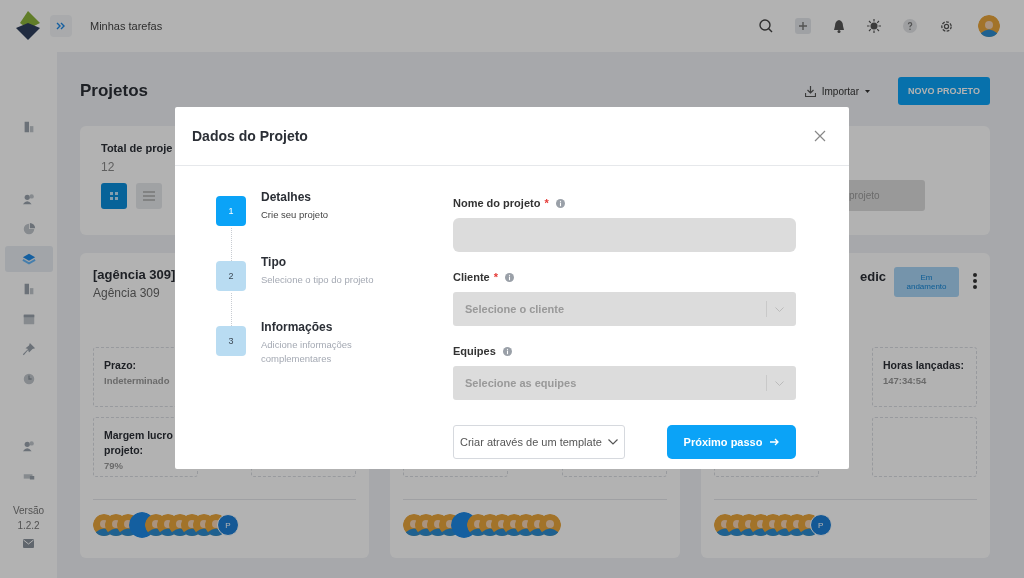 Image resolution: width=1024 pixels, height=578 pixels. I want to click on field-label: Cliente, so click(471, 277).